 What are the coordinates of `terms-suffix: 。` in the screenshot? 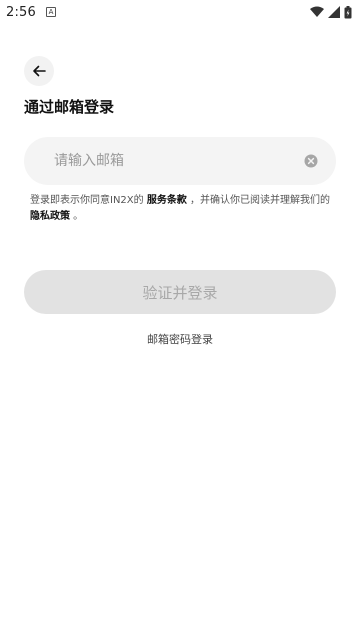 It's located at (77, 216).